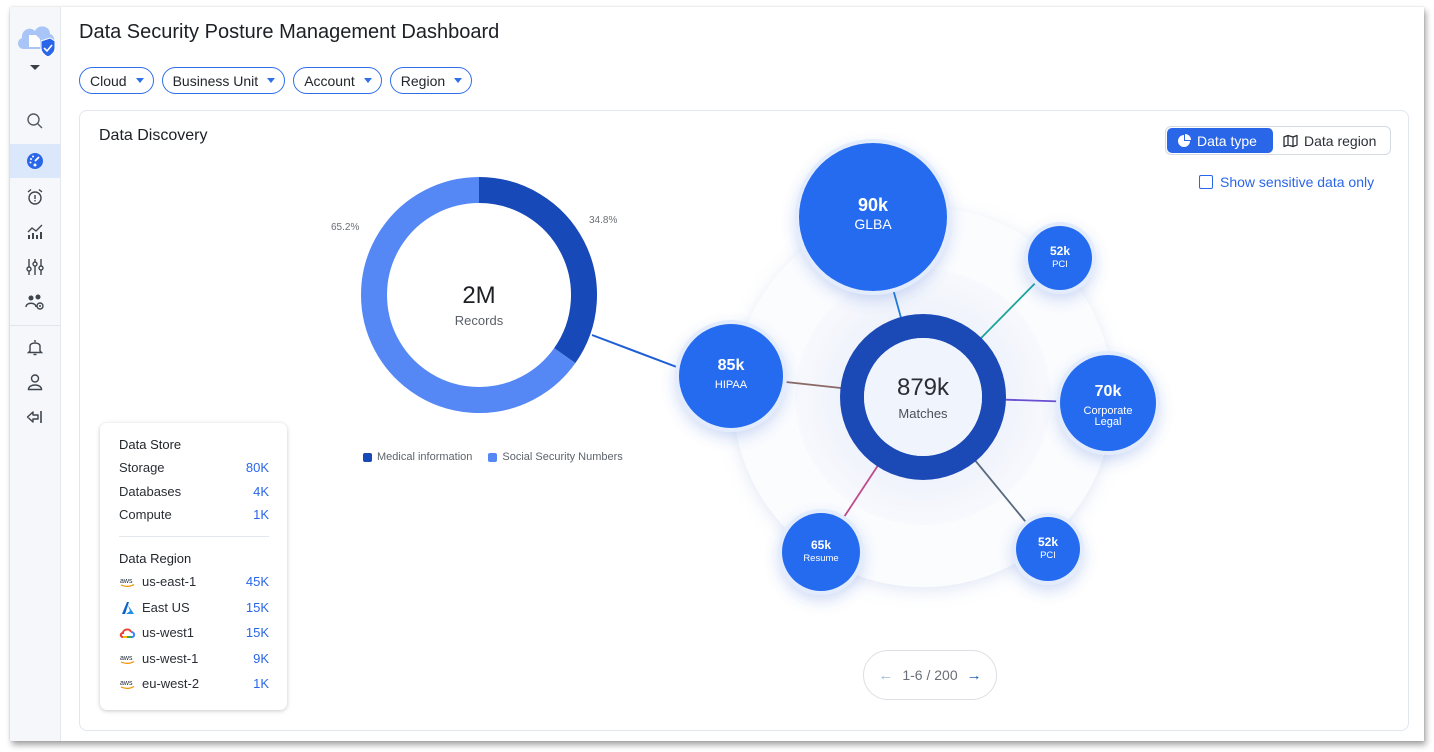 Image resolution: width=1434 pixels, height=752 pixels. Describe the element at coordinates (257, 581) in the screenshot. I see `row-value: 45K` at that location.